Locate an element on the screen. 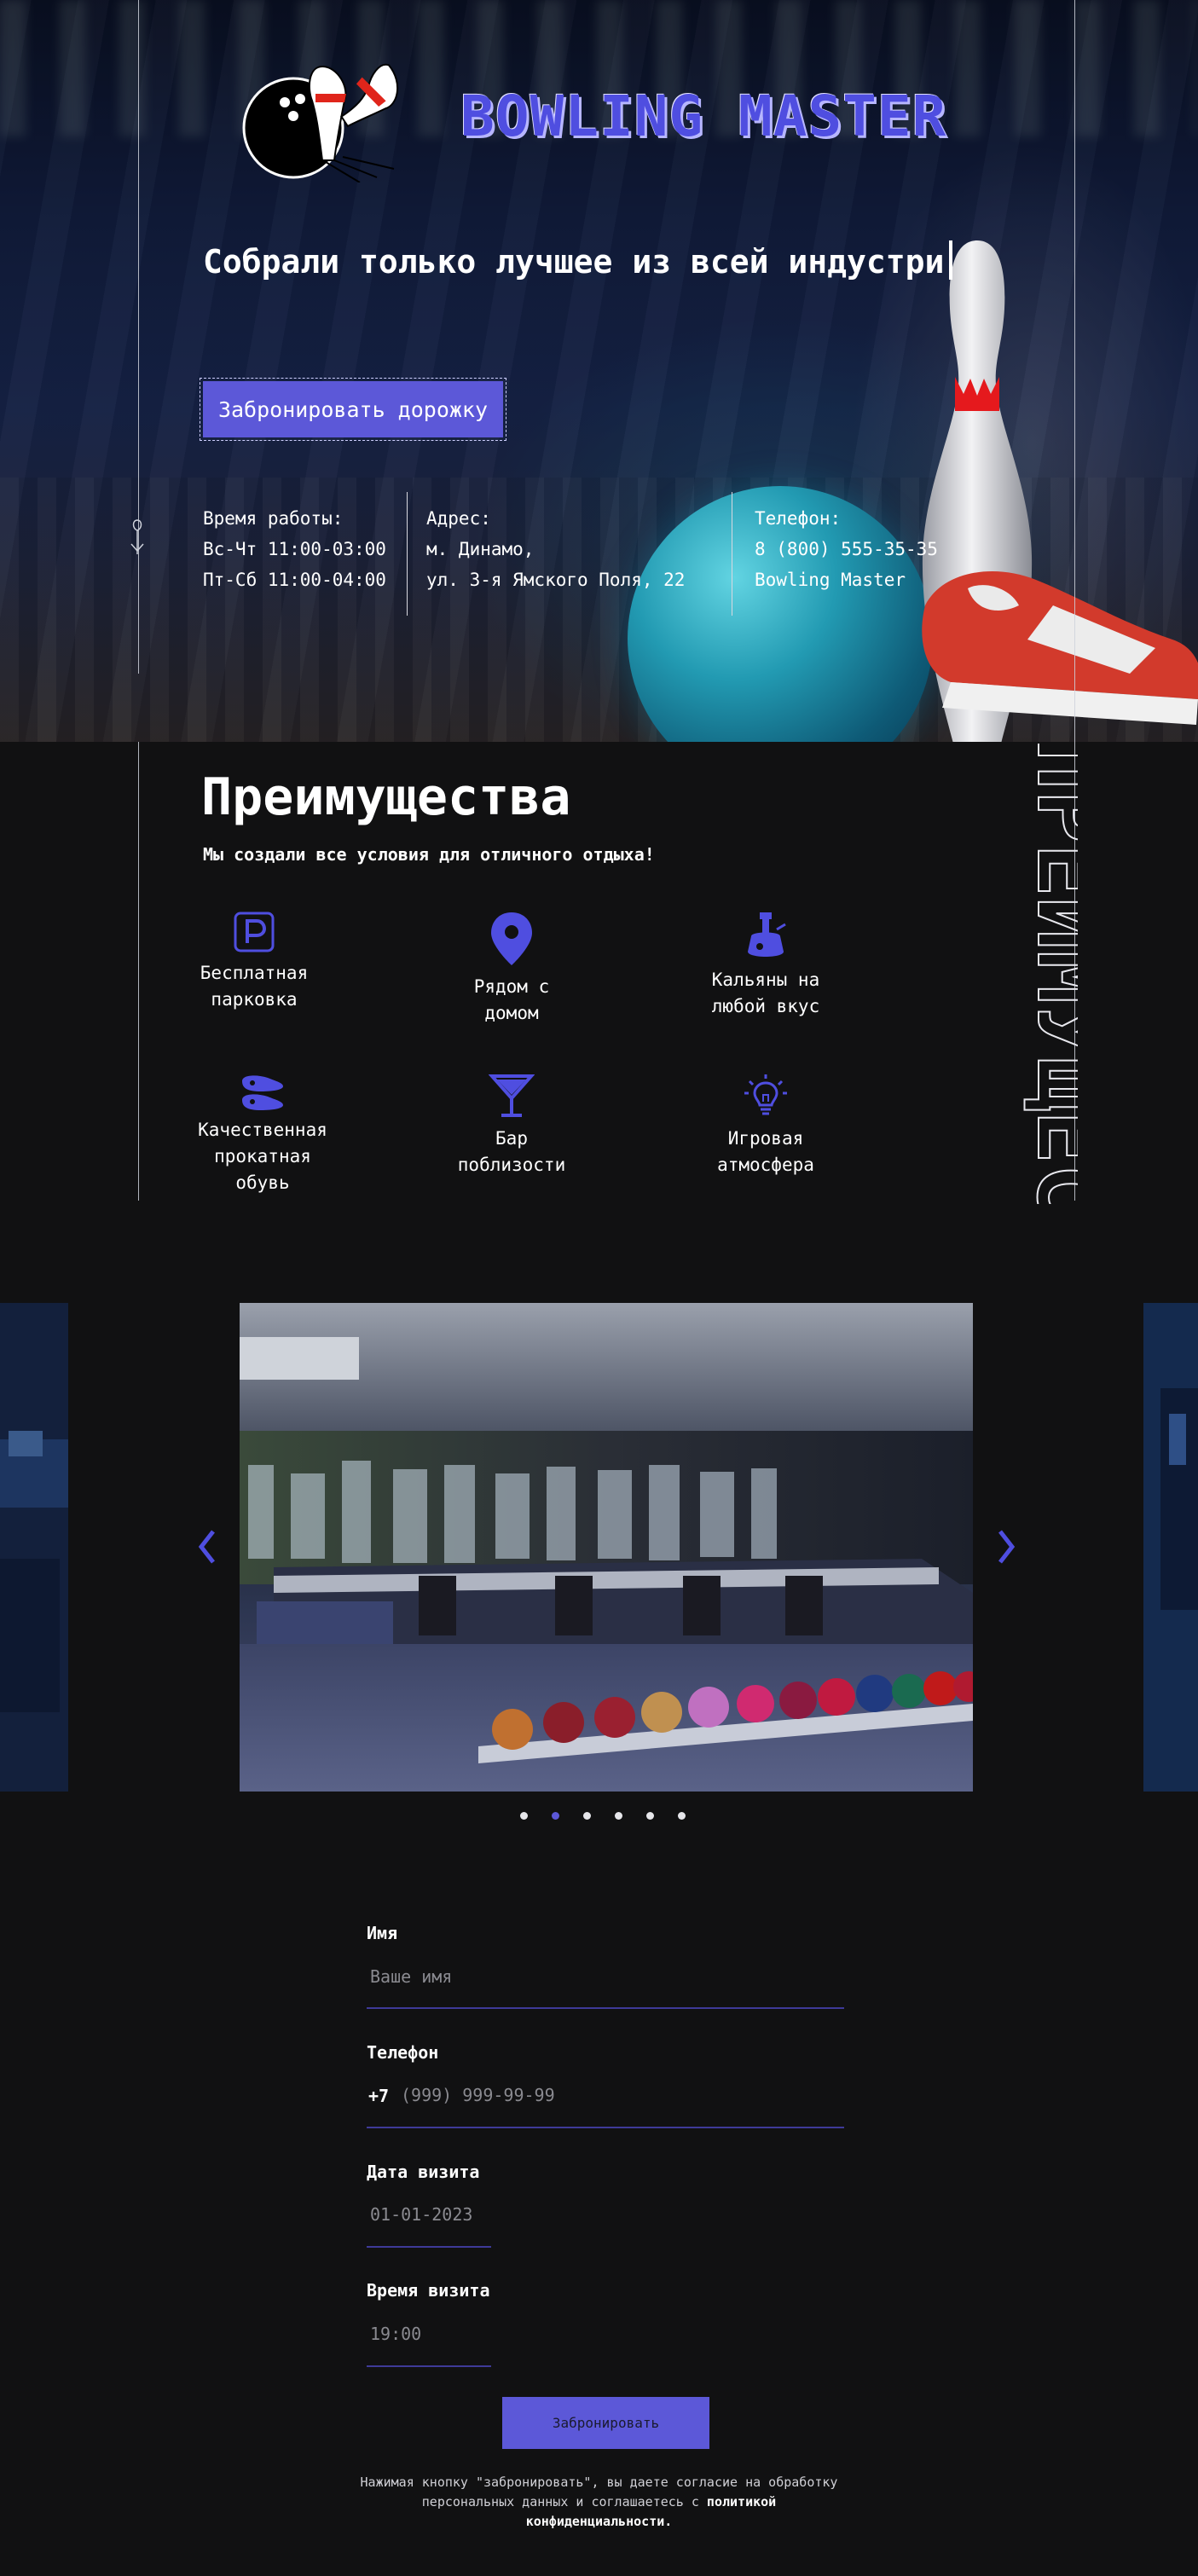 This screenshot has width=1198, height=2576. previous-slide-image is located at coordinates (34, 1547).